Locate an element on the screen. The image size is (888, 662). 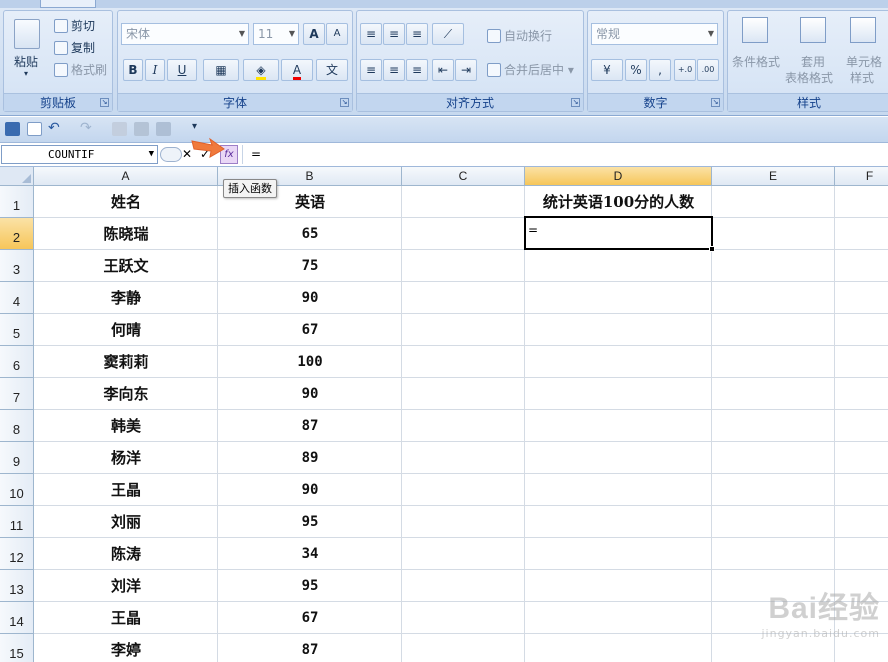
row-header-10: 10 is located at coordinates (17, 490).